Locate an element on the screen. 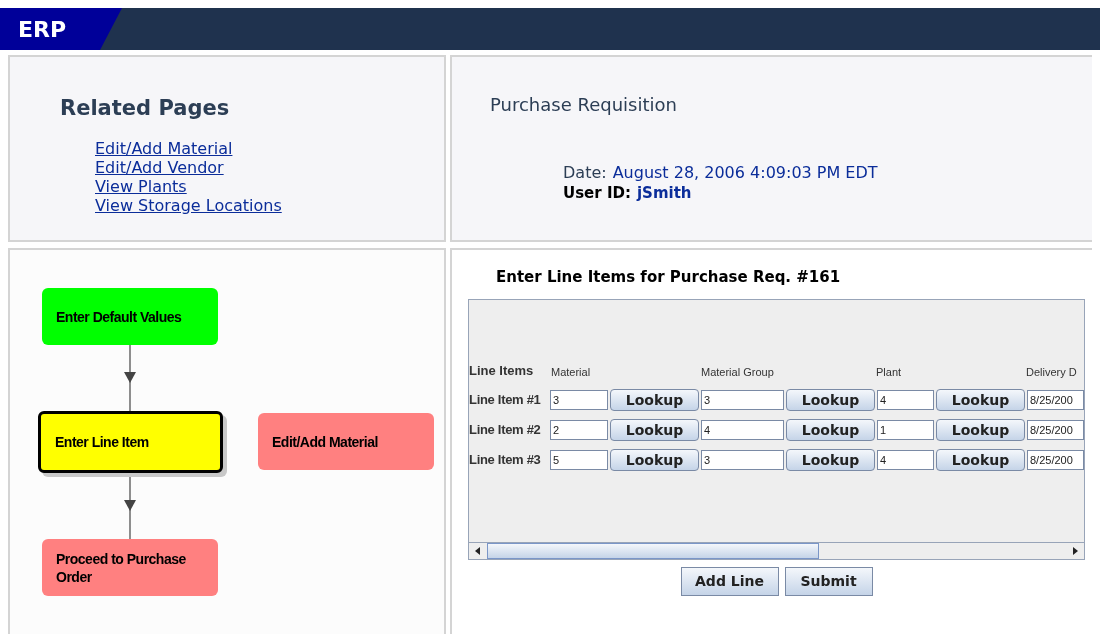 The height and width of the screenshot is (634, 1100). column-header: Material Group is located at coordinates (738, 372).